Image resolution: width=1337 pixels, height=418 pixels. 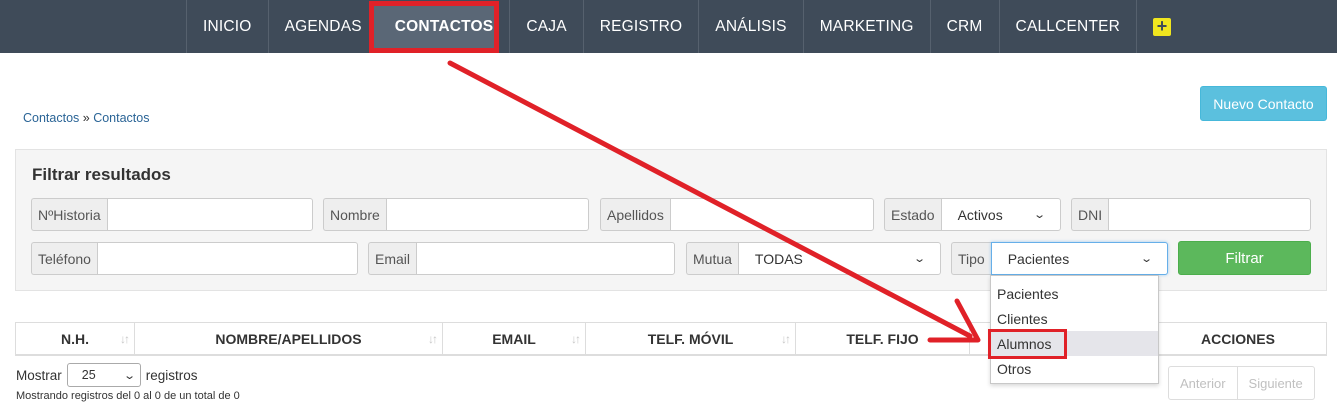 I want to click on mutua-field: Mutua TODAS ⌄, so click(x=813, y=258).